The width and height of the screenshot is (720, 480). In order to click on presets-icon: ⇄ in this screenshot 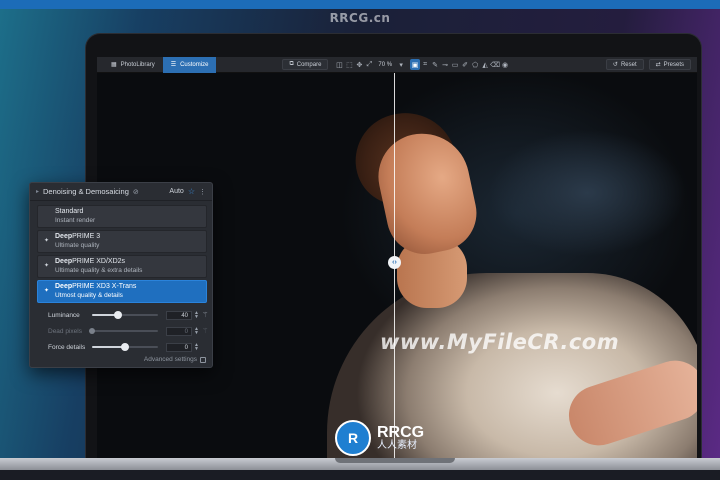, I will do `click(658, 65)`.